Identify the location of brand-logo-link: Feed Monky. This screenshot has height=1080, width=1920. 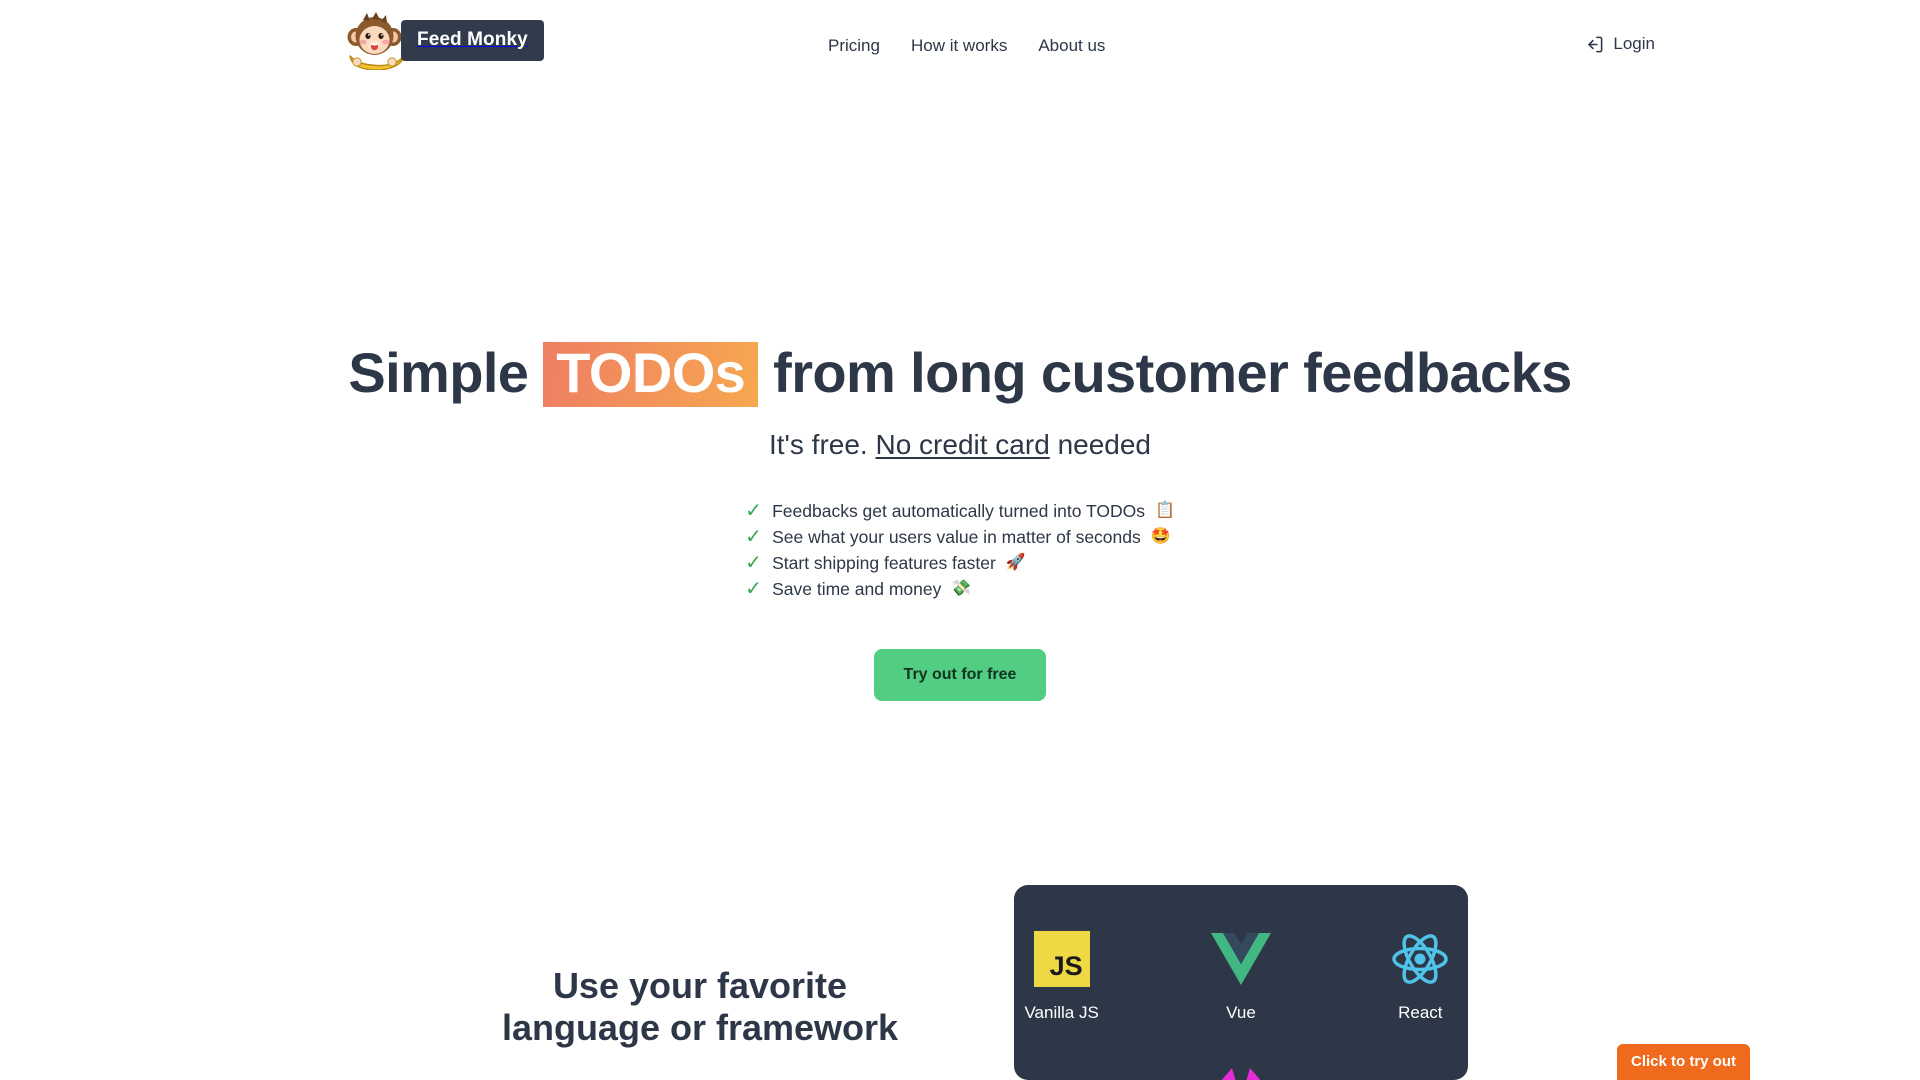
(444, 40).